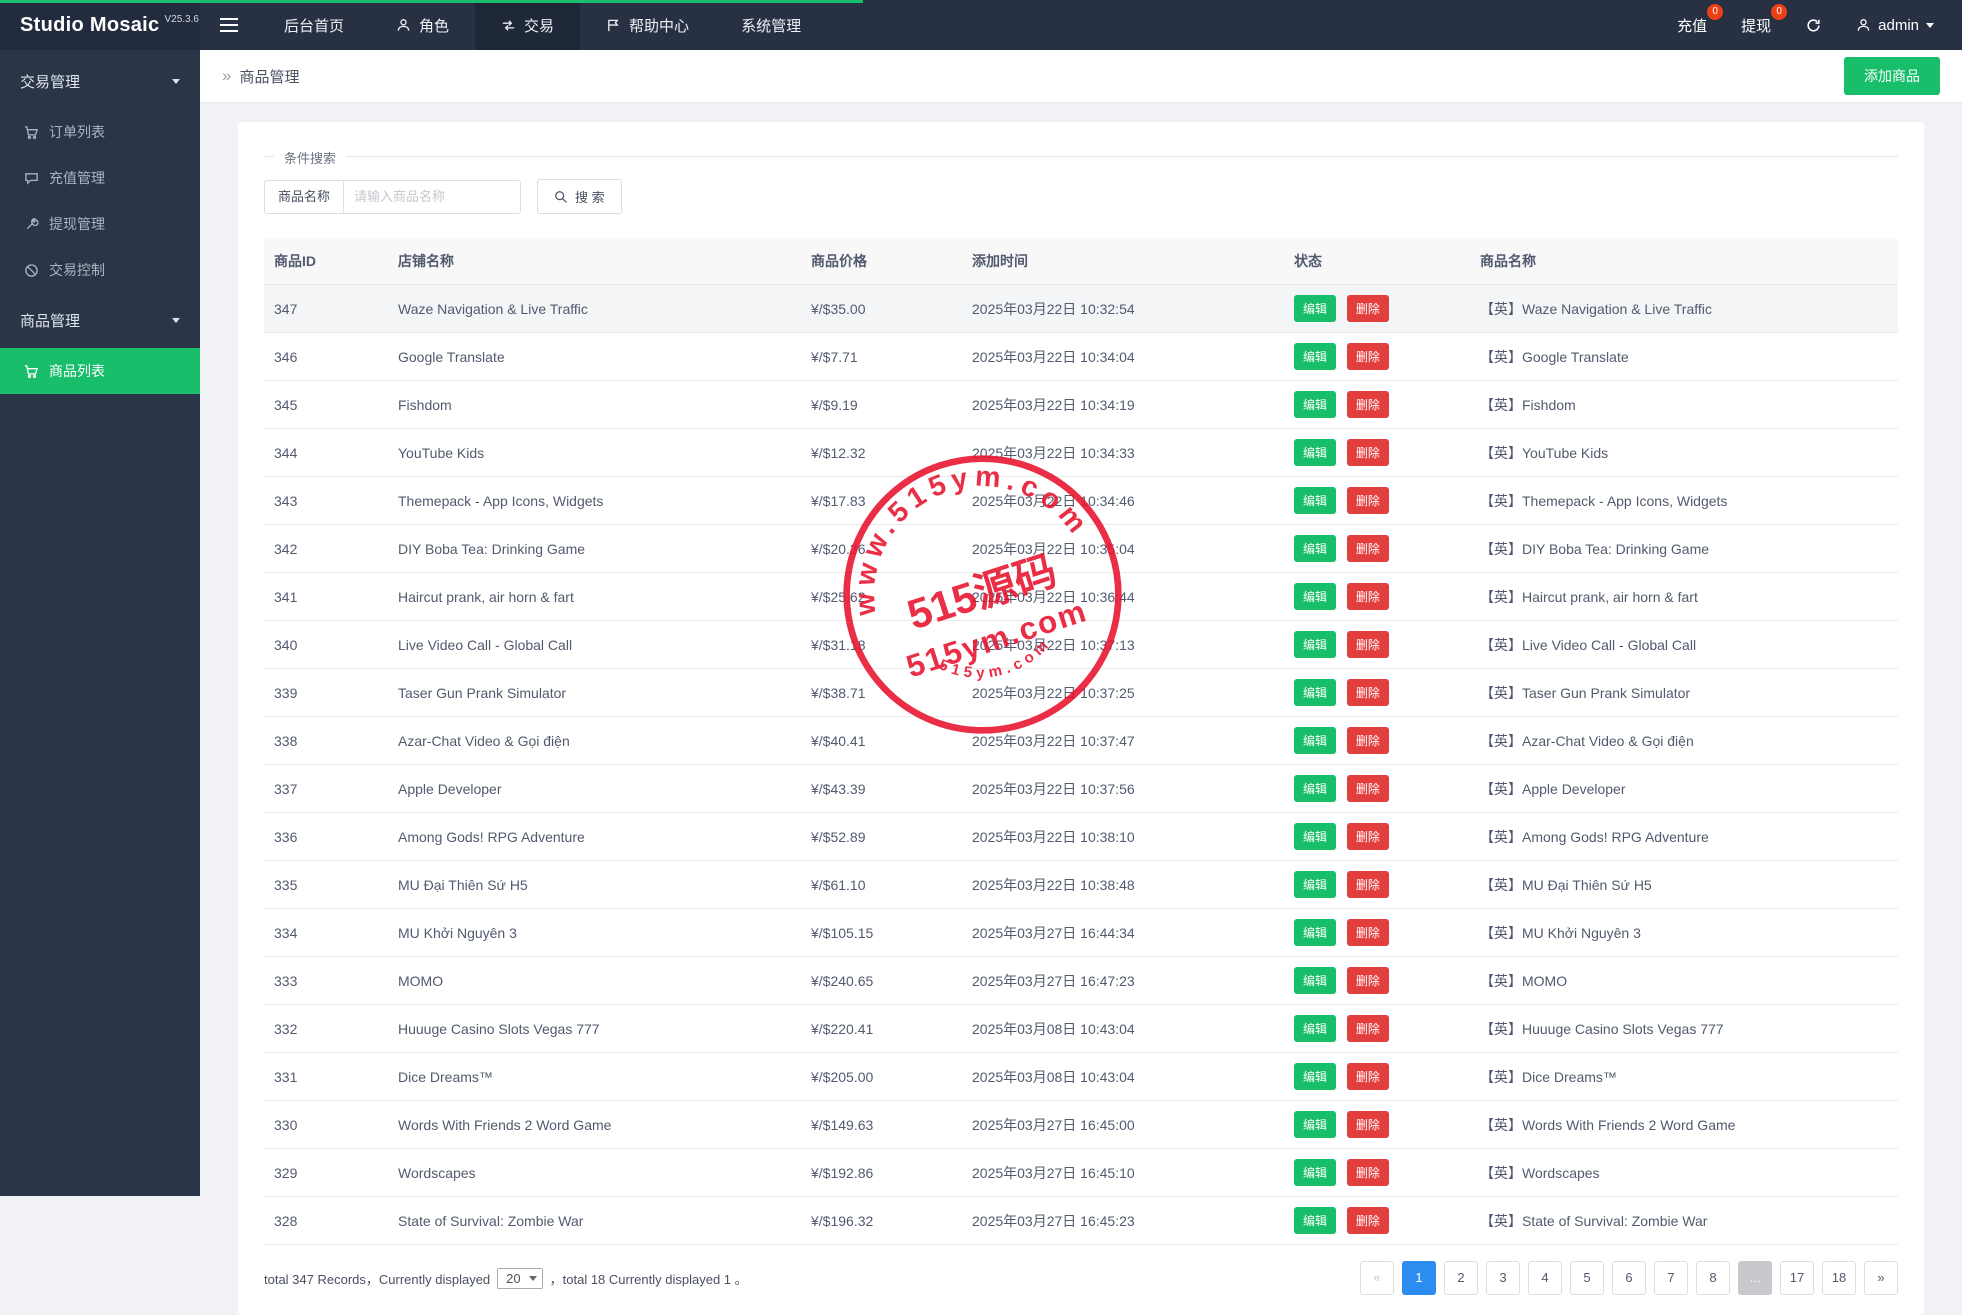 Image resolution: width=1962 pixels, height=1315 pixels. What do you see at coordinates (326, 500) in the screenshot?
I see `cell-product-id: 343` at bounding box center [326, 500].